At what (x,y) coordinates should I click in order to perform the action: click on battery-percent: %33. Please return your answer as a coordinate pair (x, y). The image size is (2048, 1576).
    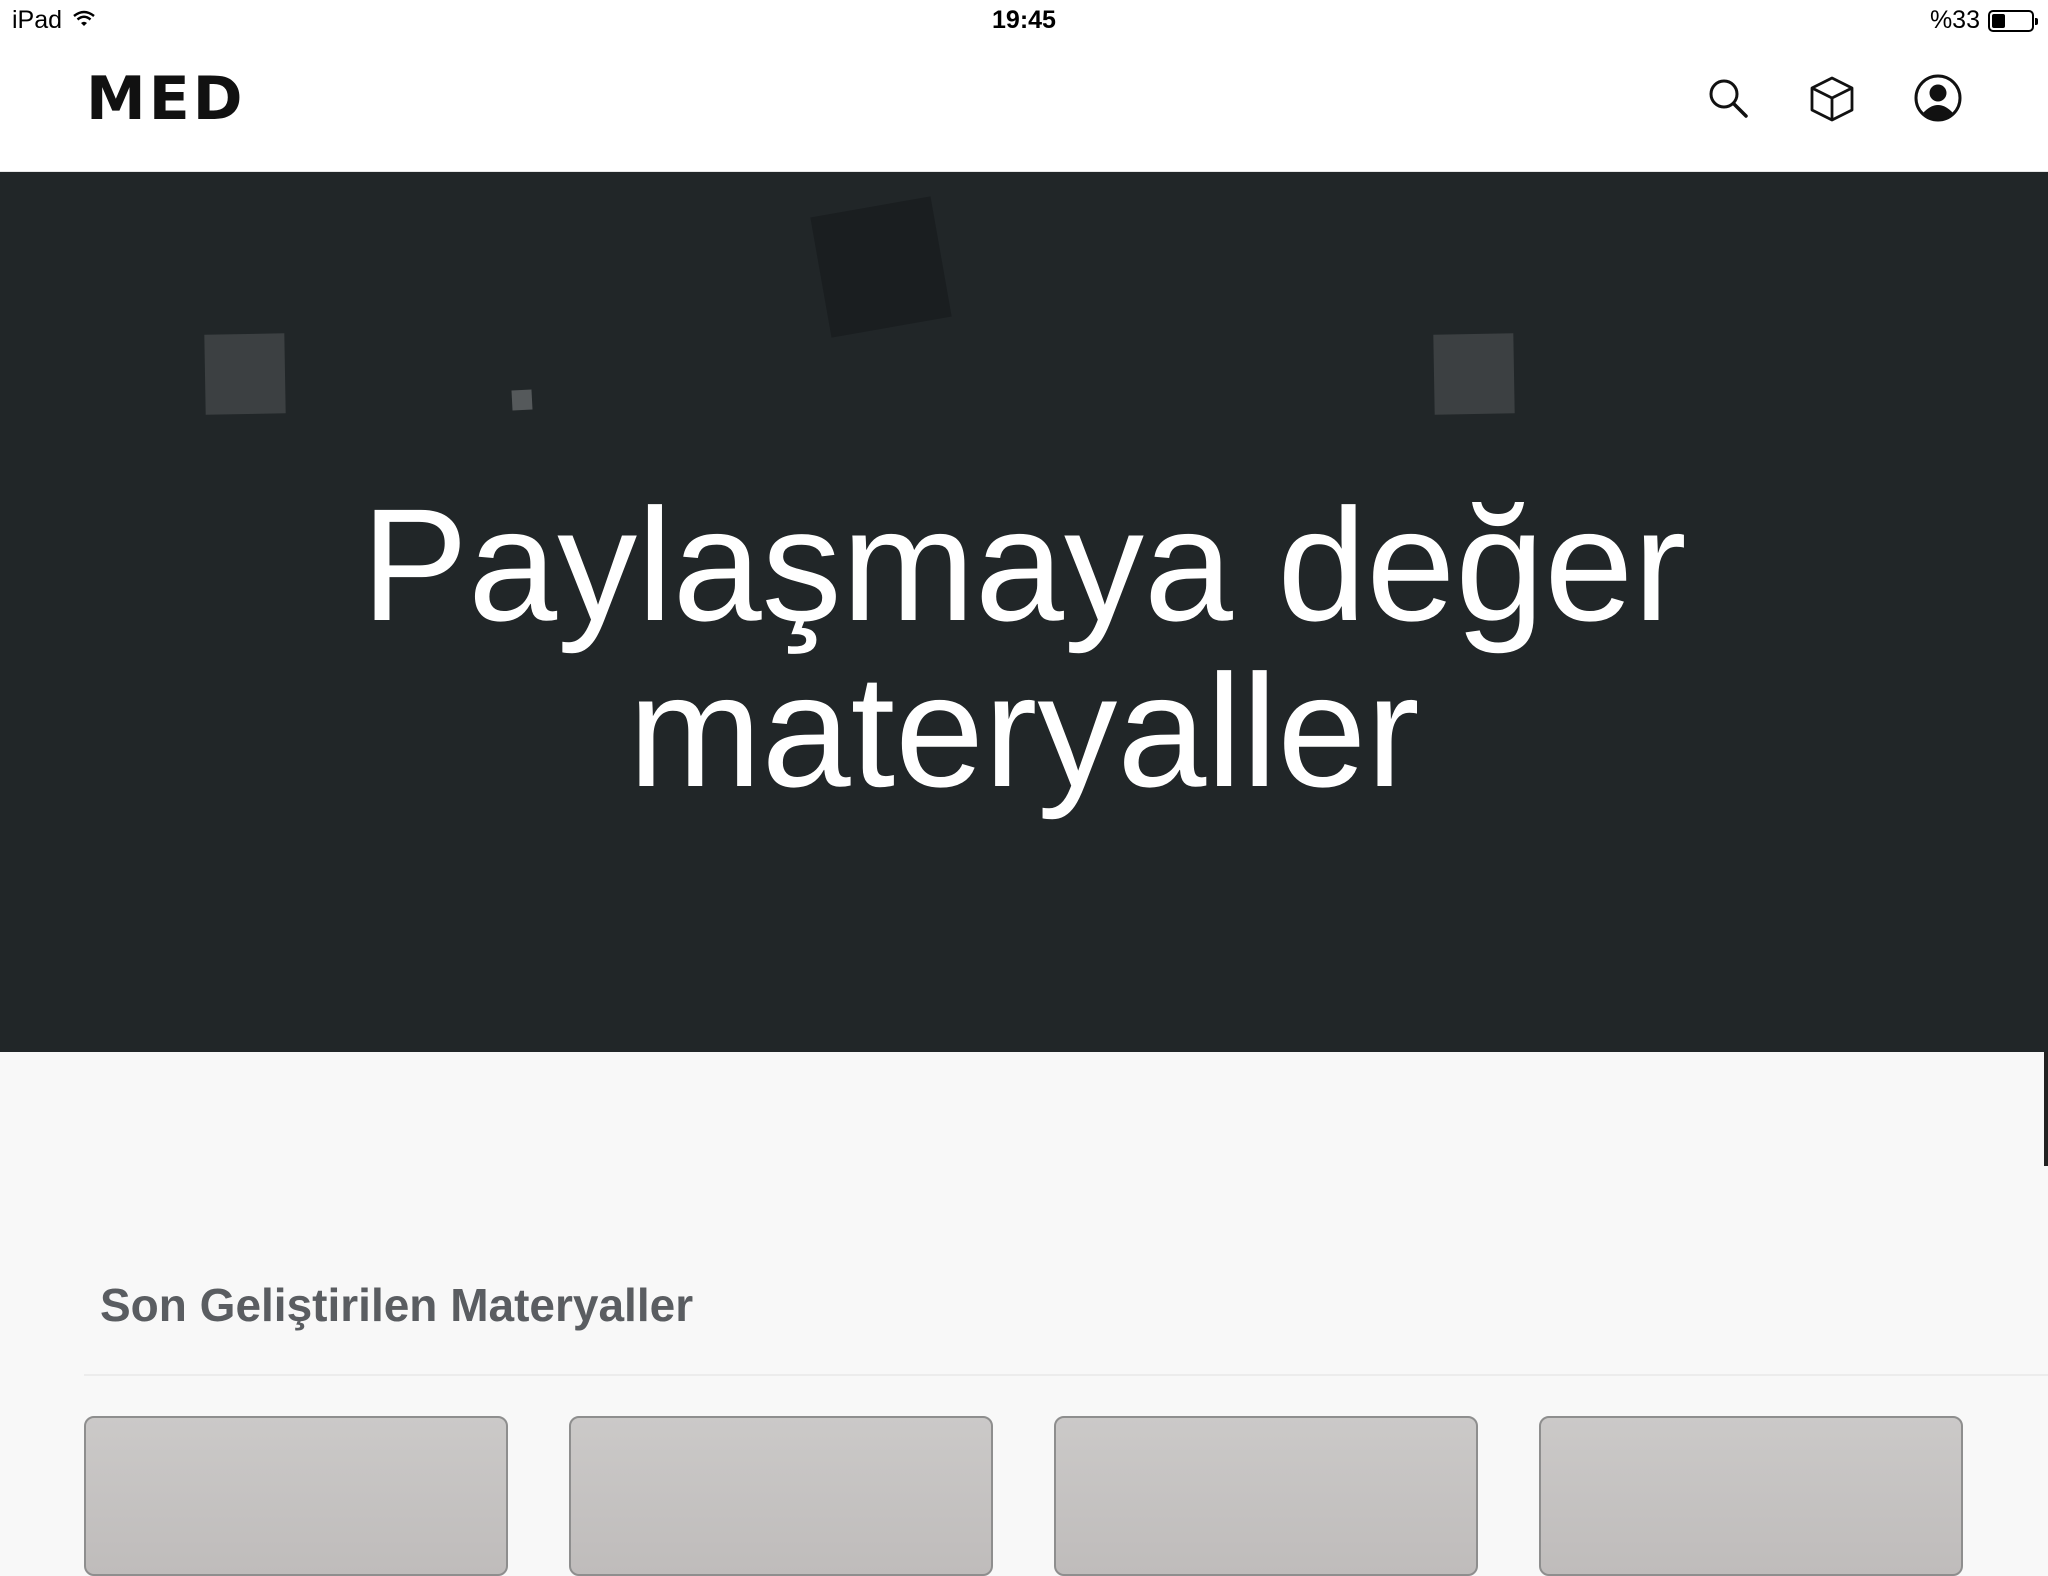
    Looking at the image, I should click on (1954, 20).